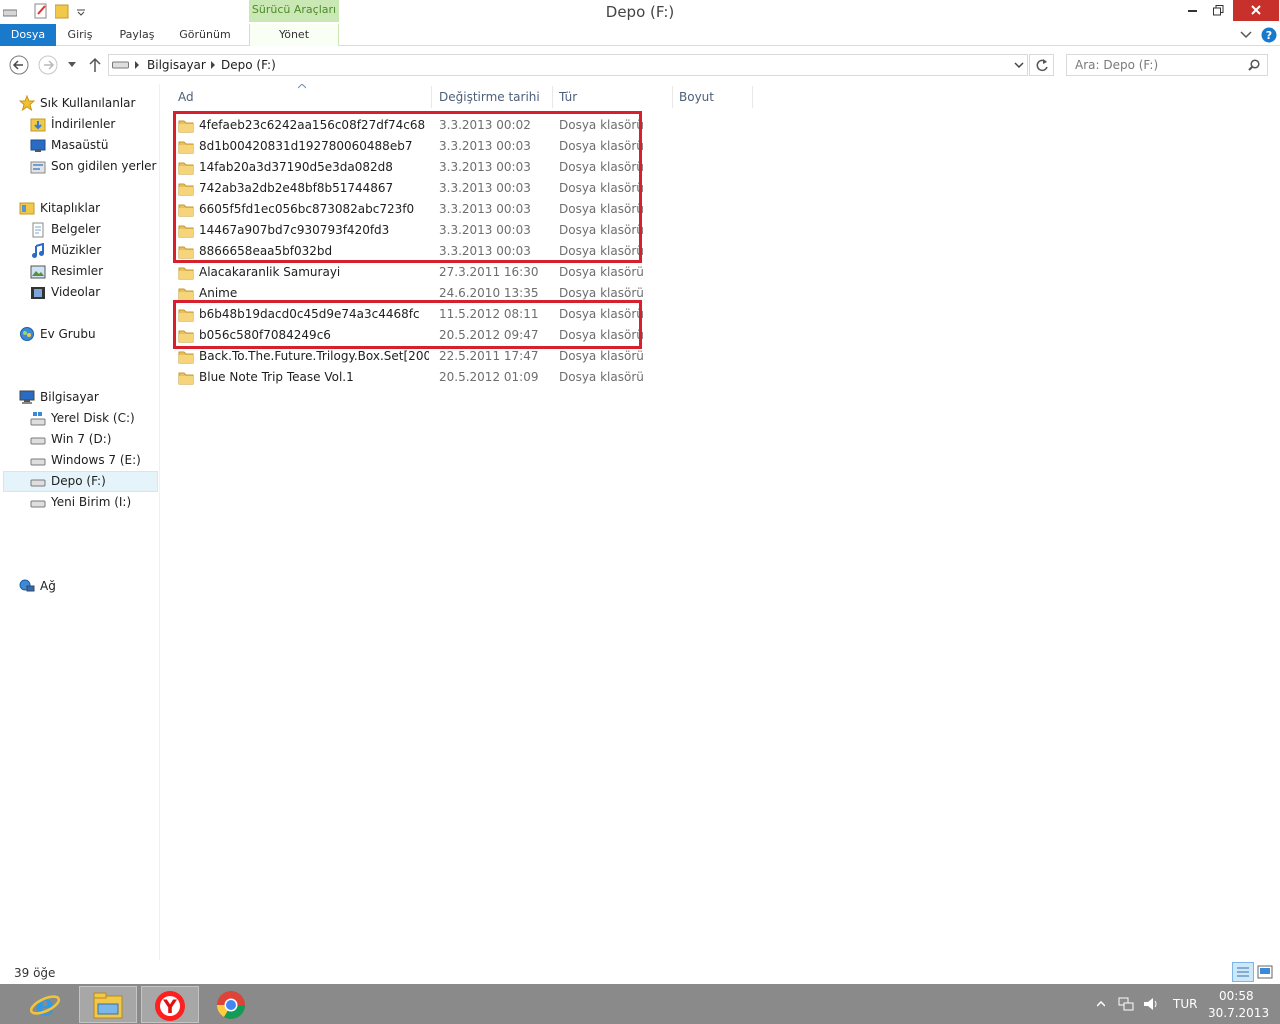  I want to click on forward-icon, so click(48, 65).